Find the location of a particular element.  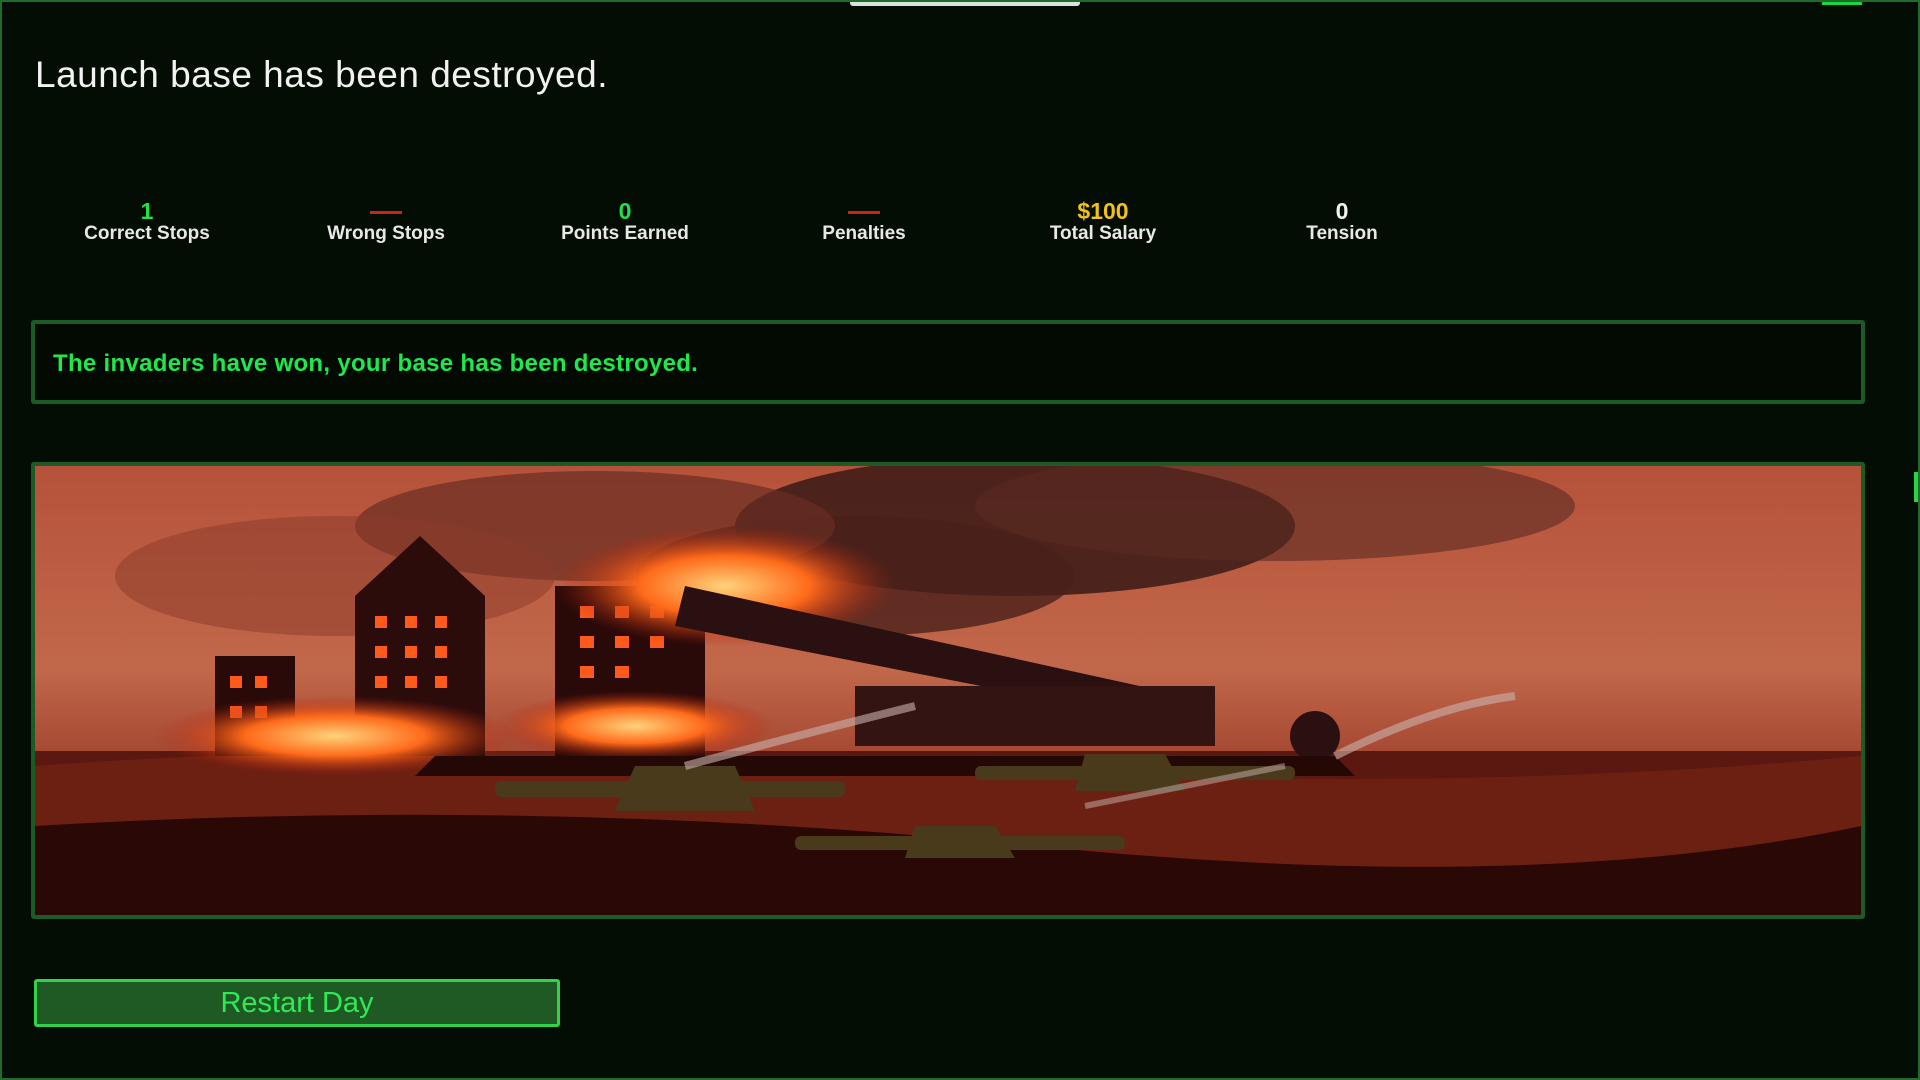

stat-total-salary: $100 Total Salary is located at coordinates (1103, 221).